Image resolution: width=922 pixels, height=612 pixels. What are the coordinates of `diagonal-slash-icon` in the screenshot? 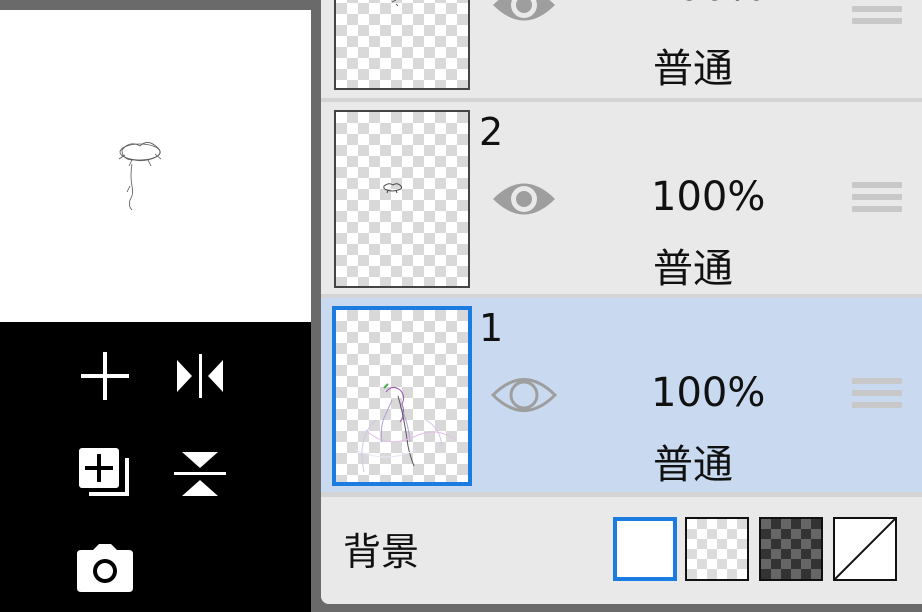 It's located at (865, 549).